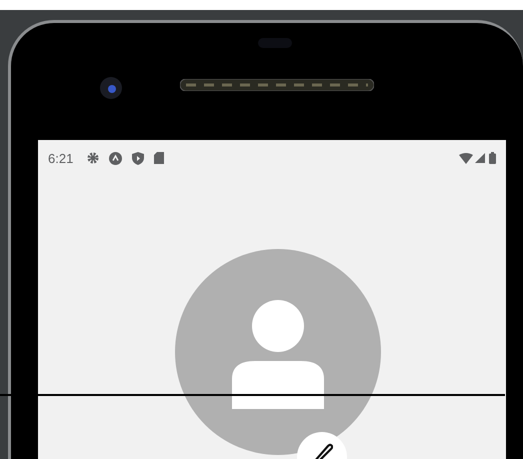 The image size is (523, 459). Describe the element at coordinates (277, 85) in the screenshot. I see `speaker-icon` at that location.